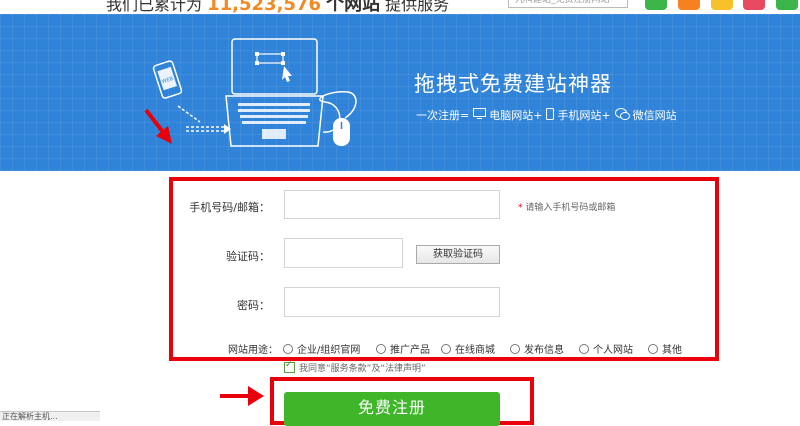  I want to click on weibo-share-icon, so click(689, 5).